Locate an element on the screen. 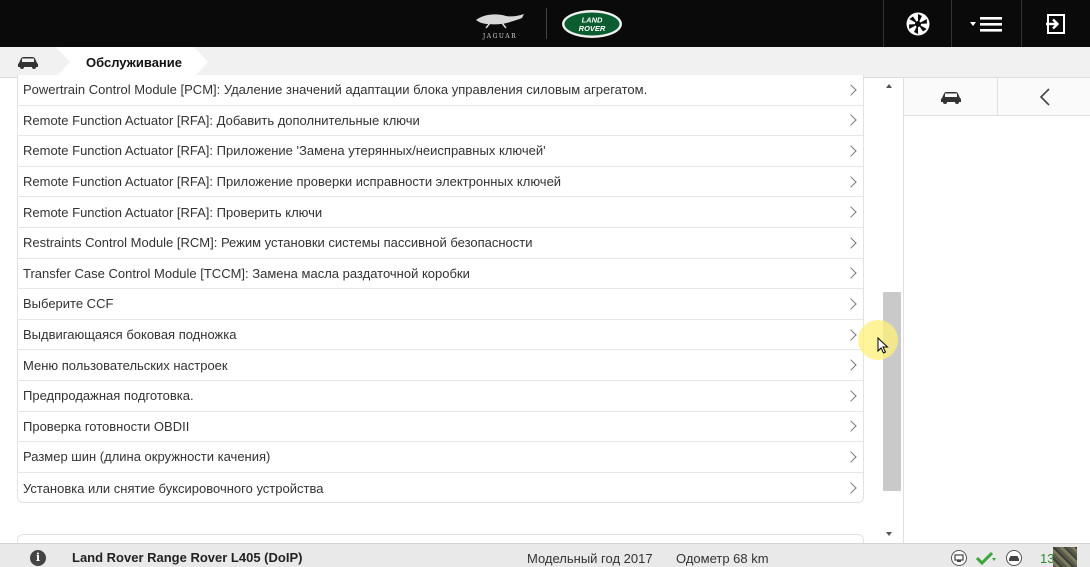 This screenshot has height=567, width=1090. exit-icon is located at coordinates (1055, 23).